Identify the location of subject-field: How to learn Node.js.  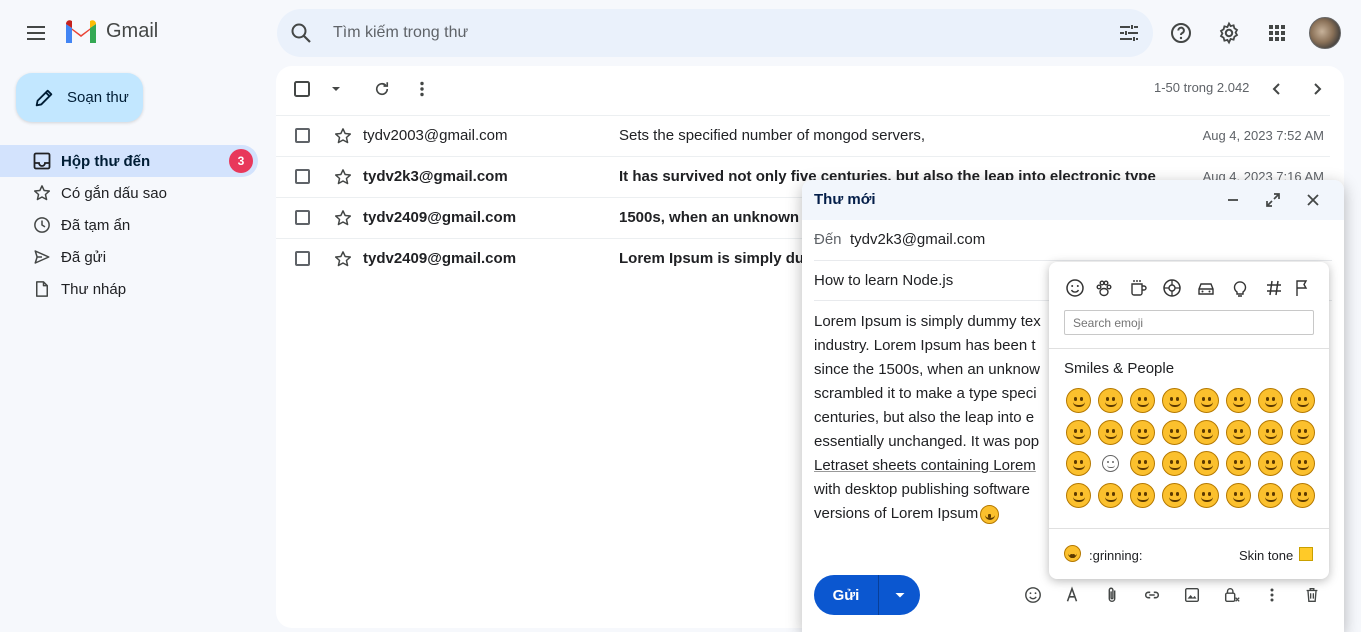
(883, 280).